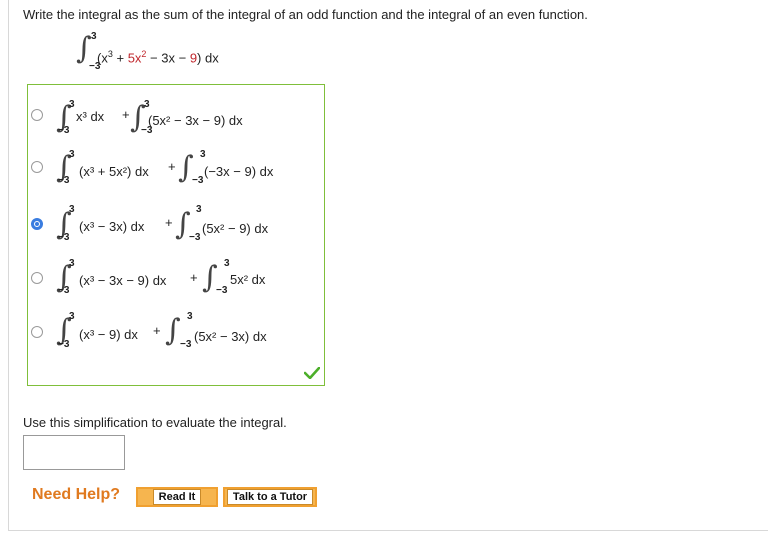 This screenshot has height=533, width=768. I want to click on integrand-1: (x³ − 3x − 9) dx, so click(123, 280).